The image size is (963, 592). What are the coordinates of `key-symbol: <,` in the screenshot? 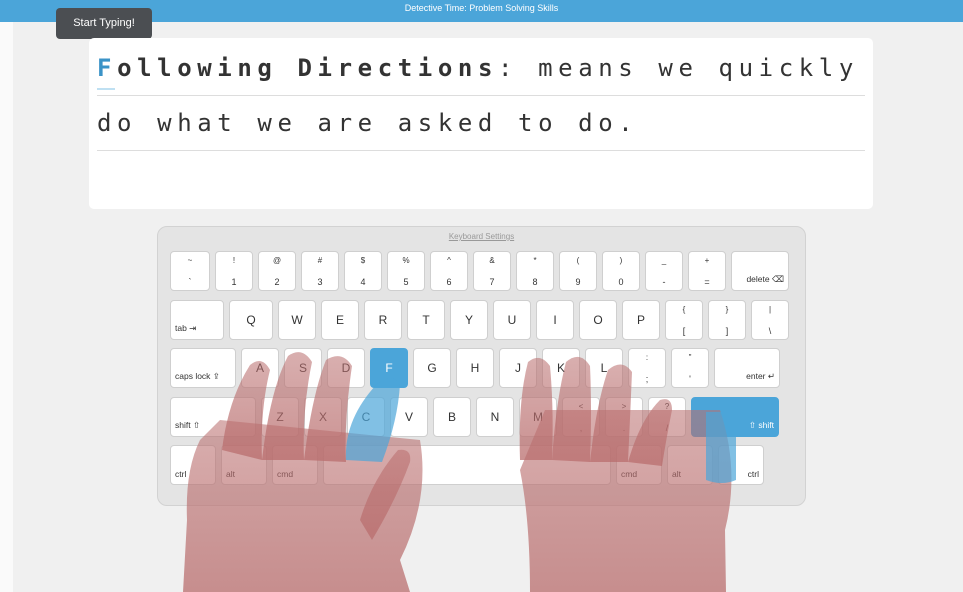 It's located at (581, 417).